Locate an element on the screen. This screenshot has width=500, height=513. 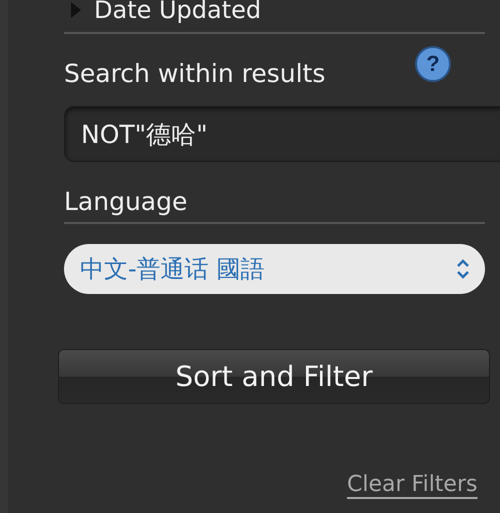
search-label: Search within results is located at coordinates (195, 74).